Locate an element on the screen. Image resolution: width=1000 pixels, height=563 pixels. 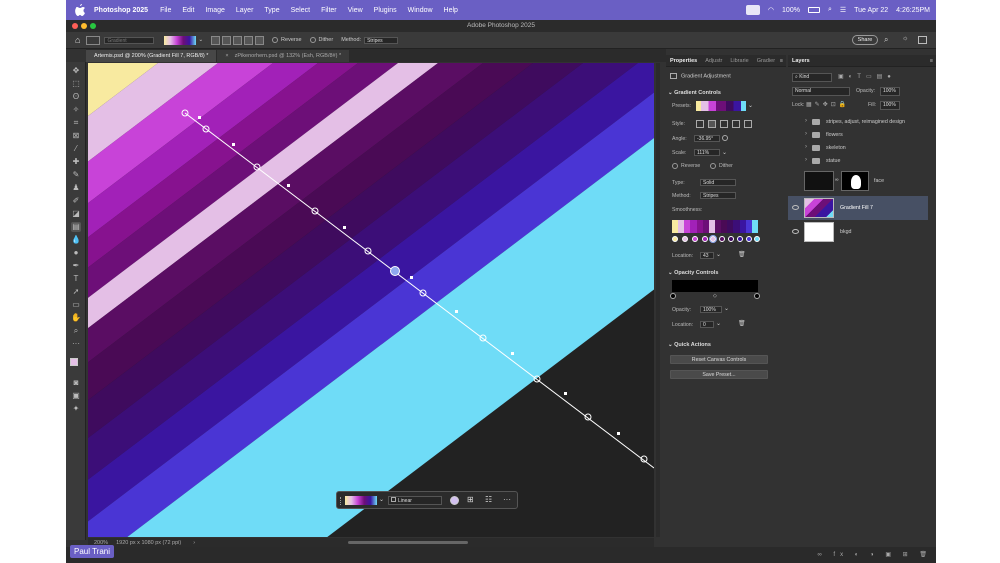
layers-footer-icons: ∞ fx ◐ ◑ ▣ ⊞ 🗑 is located at coordinates (862, 556).